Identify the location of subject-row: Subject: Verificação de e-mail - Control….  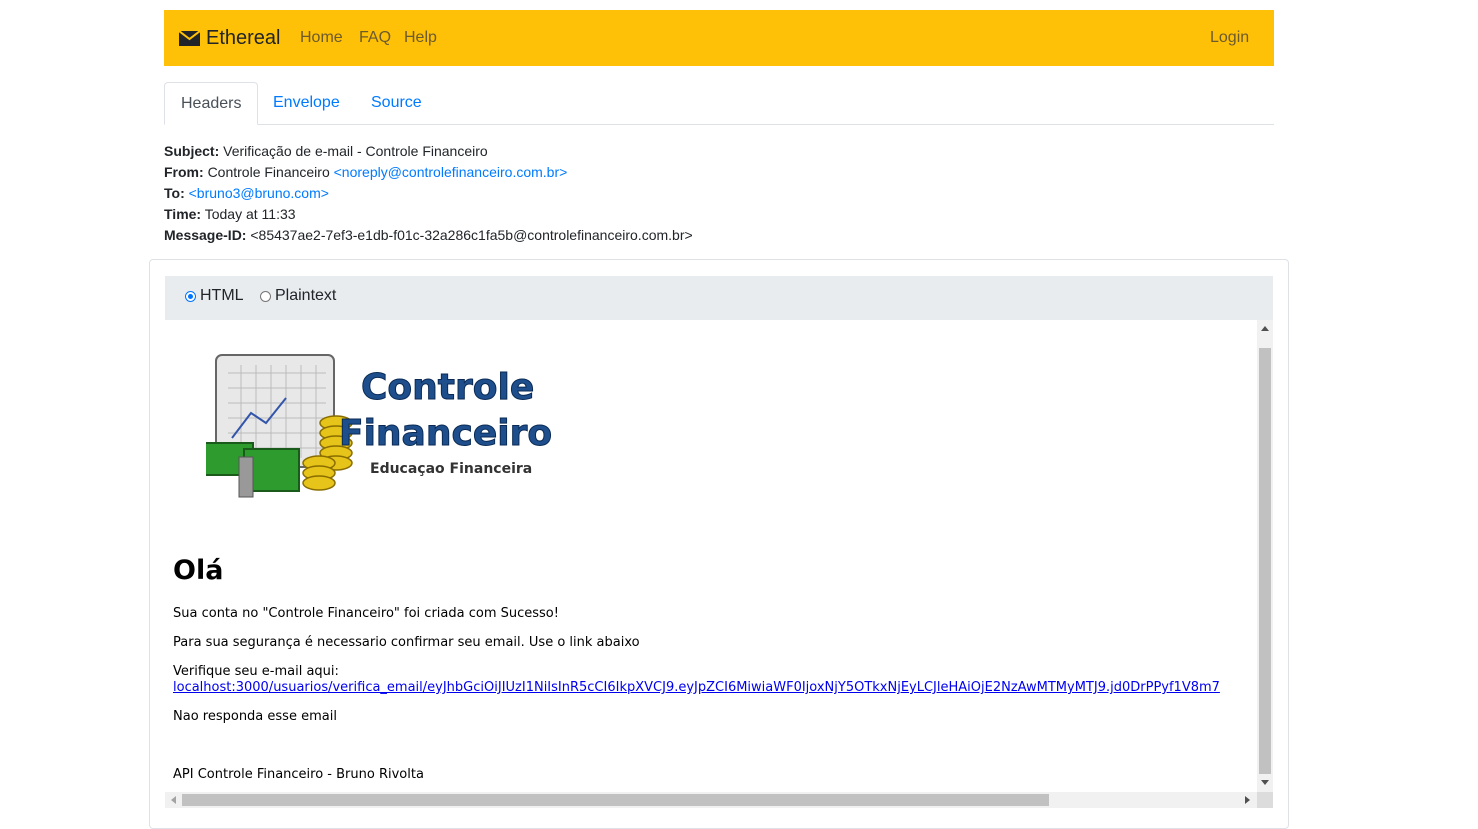
(428, 151).